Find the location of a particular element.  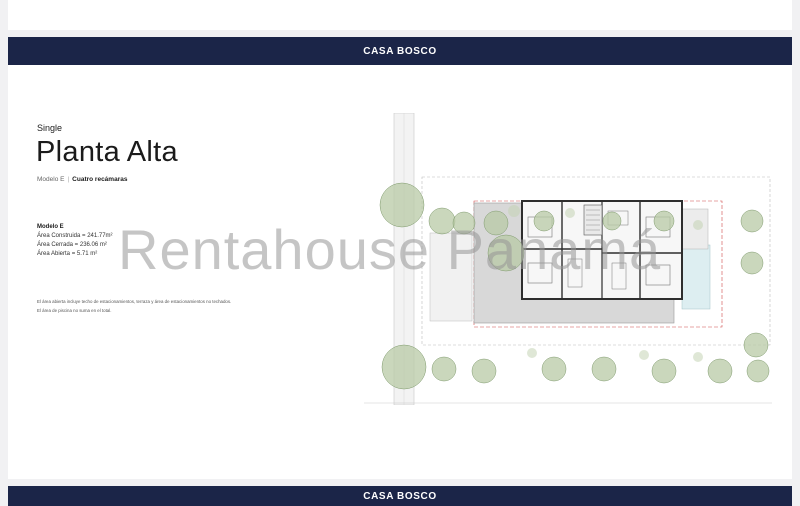

page-header-banner: CASA BOSCO is located at coordinates (400, 51).